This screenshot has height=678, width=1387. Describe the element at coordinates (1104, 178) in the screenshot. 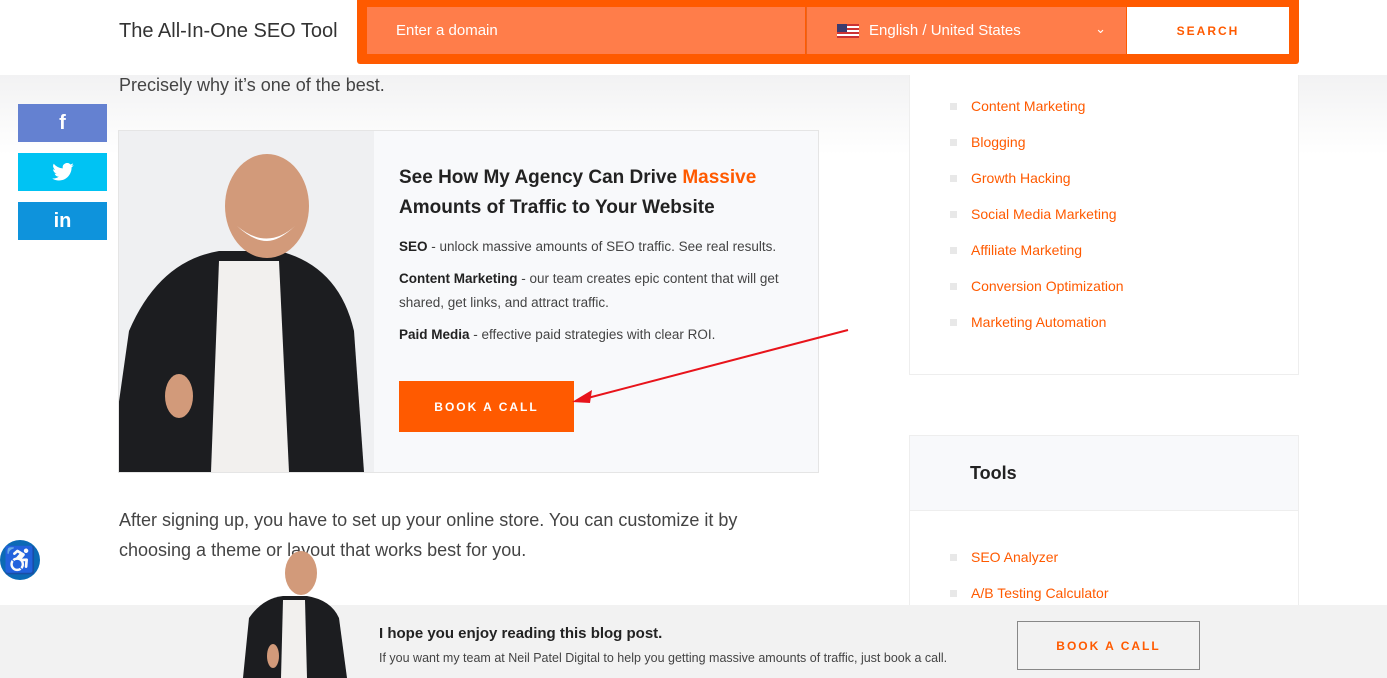

I see `category-link: Growth Hacking` at that location.